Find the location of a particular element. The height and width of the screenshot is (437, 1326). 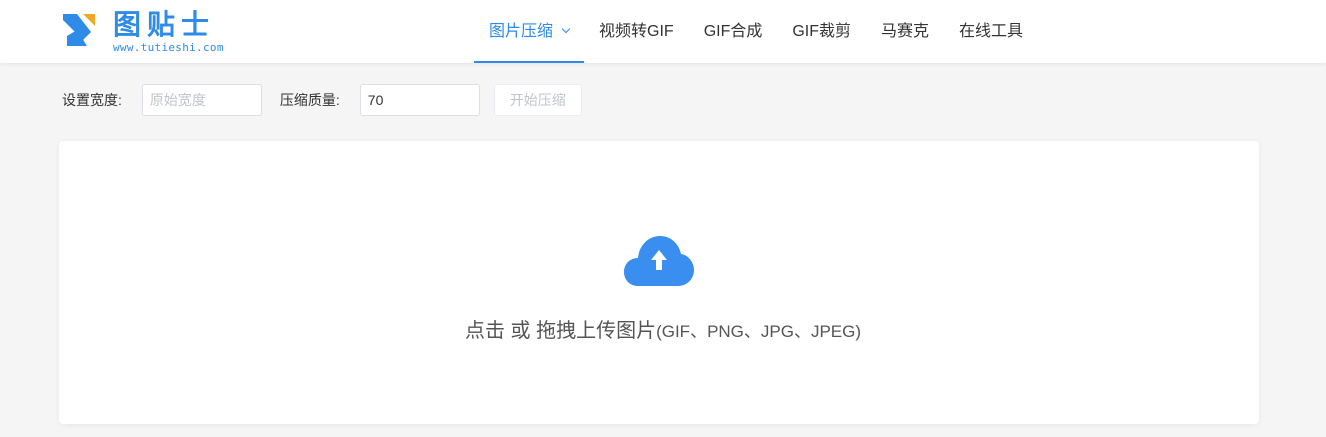

nav-item-gif-compose: GIF合成 is located at coordinates (733, 31).